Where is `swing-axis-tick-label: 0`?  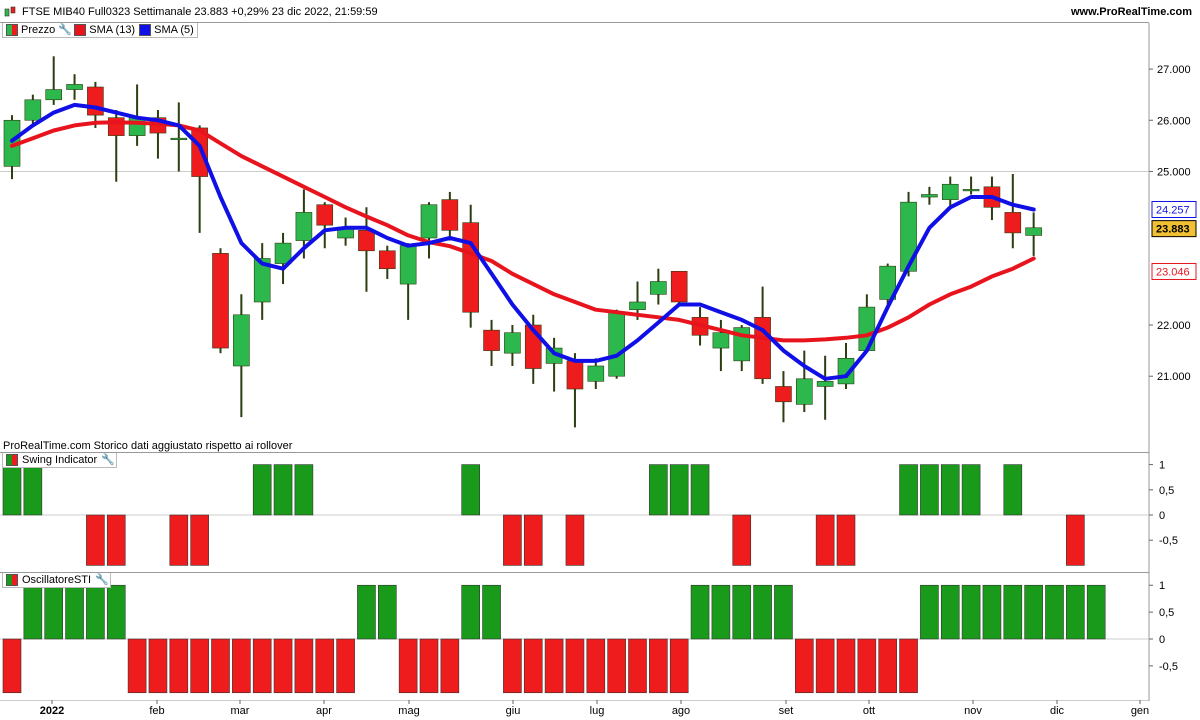 swing-axis-tick-label: 0 is located at coordinates (1162, 516).